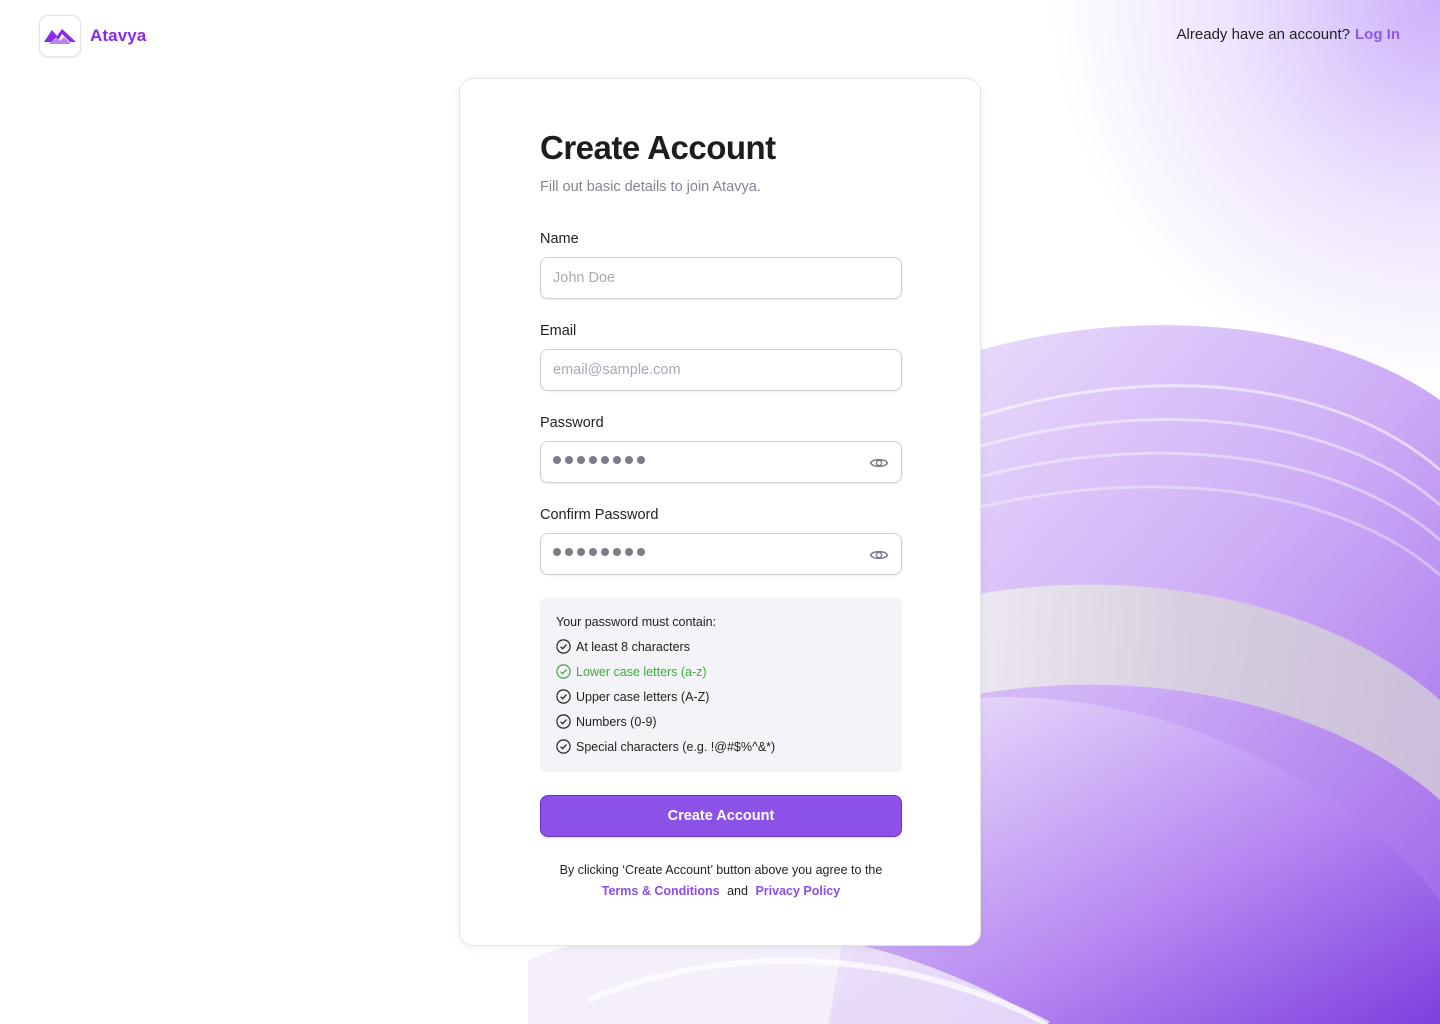 The height and width of the screenshot is (1024, 1440). I want to click on login-prompt-text: Already have an account?, so click(1263, 34).